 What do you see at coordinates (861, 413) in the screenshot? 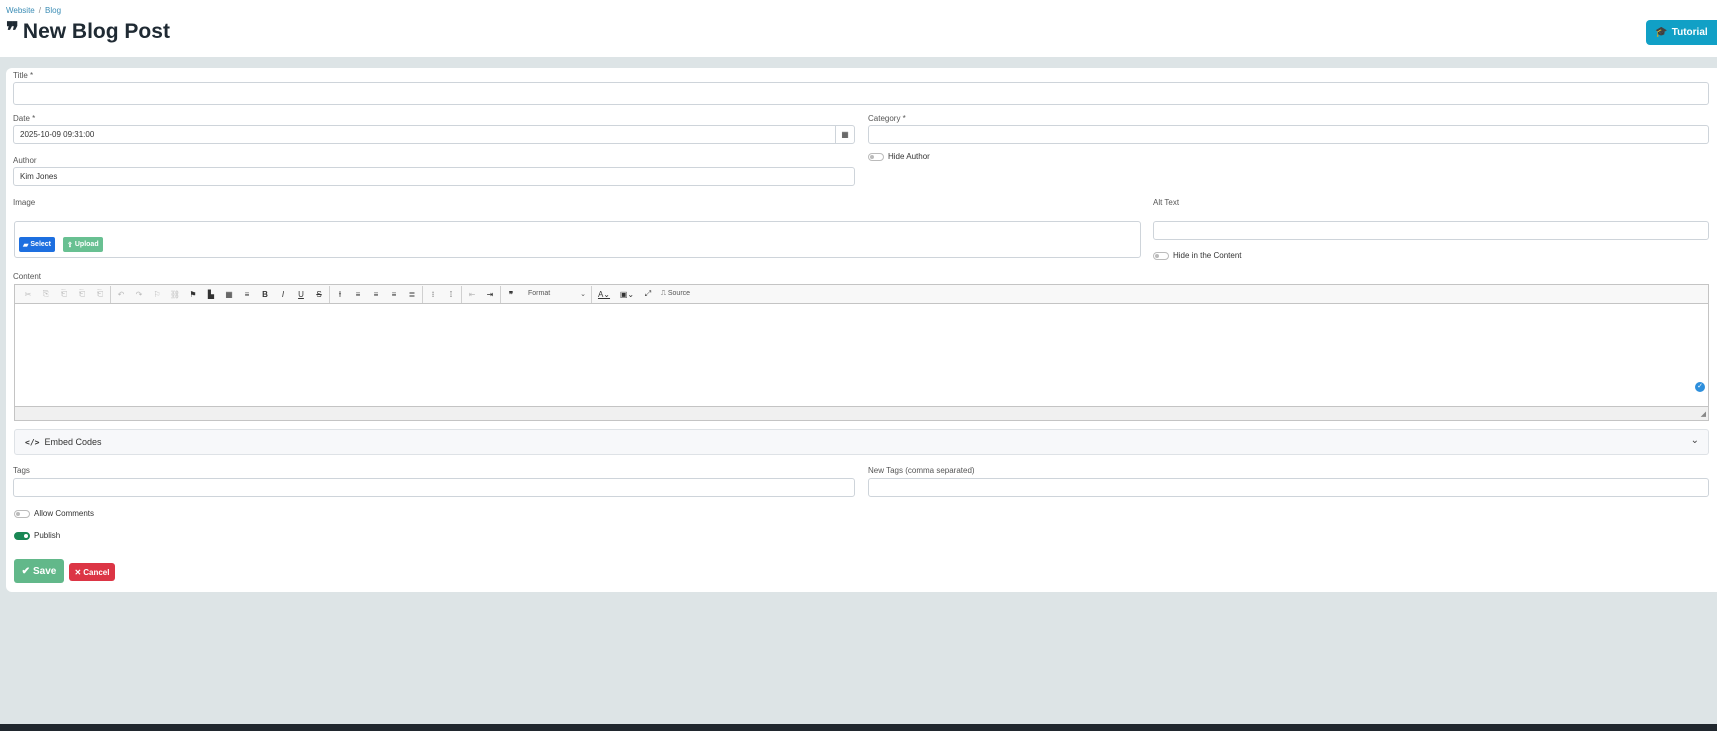
I see `editor-status-bar: ◢` at bounding box center [861, 413].